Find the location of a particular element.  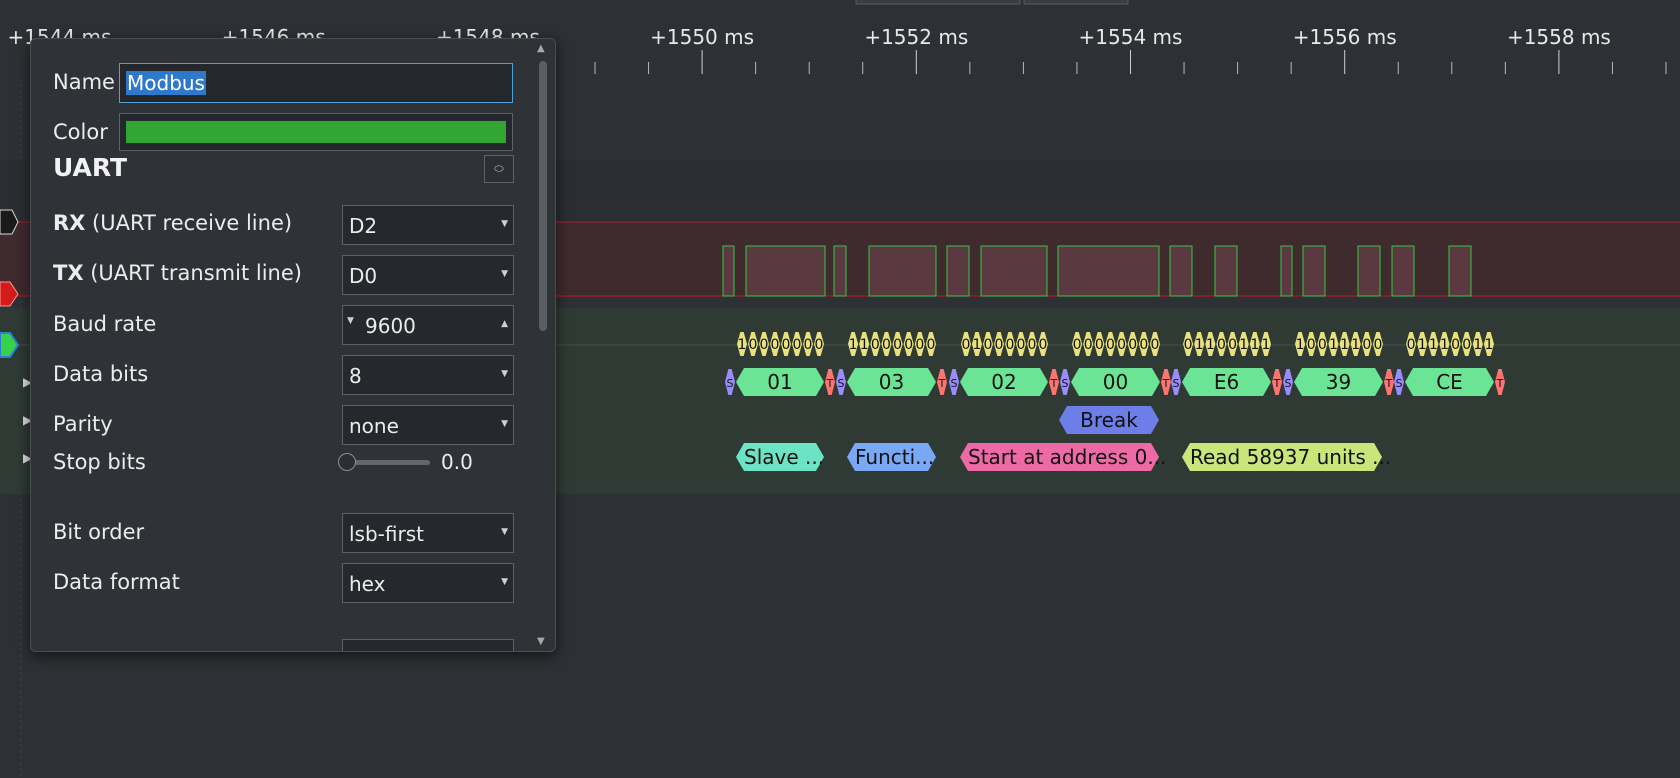

parity-value: none is located at coordinates (374, 426).